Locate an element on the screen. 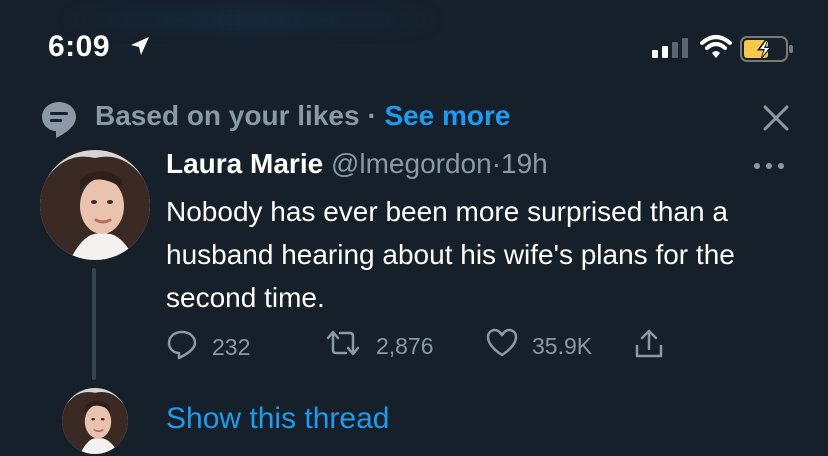  see-more-link: See more is located at coordinates (447, 115).